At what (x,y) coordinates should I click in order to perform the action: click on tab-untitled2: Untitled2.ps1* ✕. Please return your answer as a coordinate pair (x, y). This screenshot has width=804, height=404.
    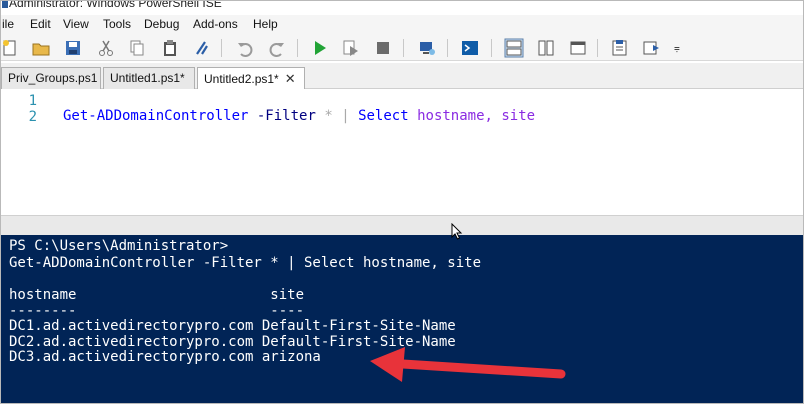
    Looking at the image, I should click on (251, 78).